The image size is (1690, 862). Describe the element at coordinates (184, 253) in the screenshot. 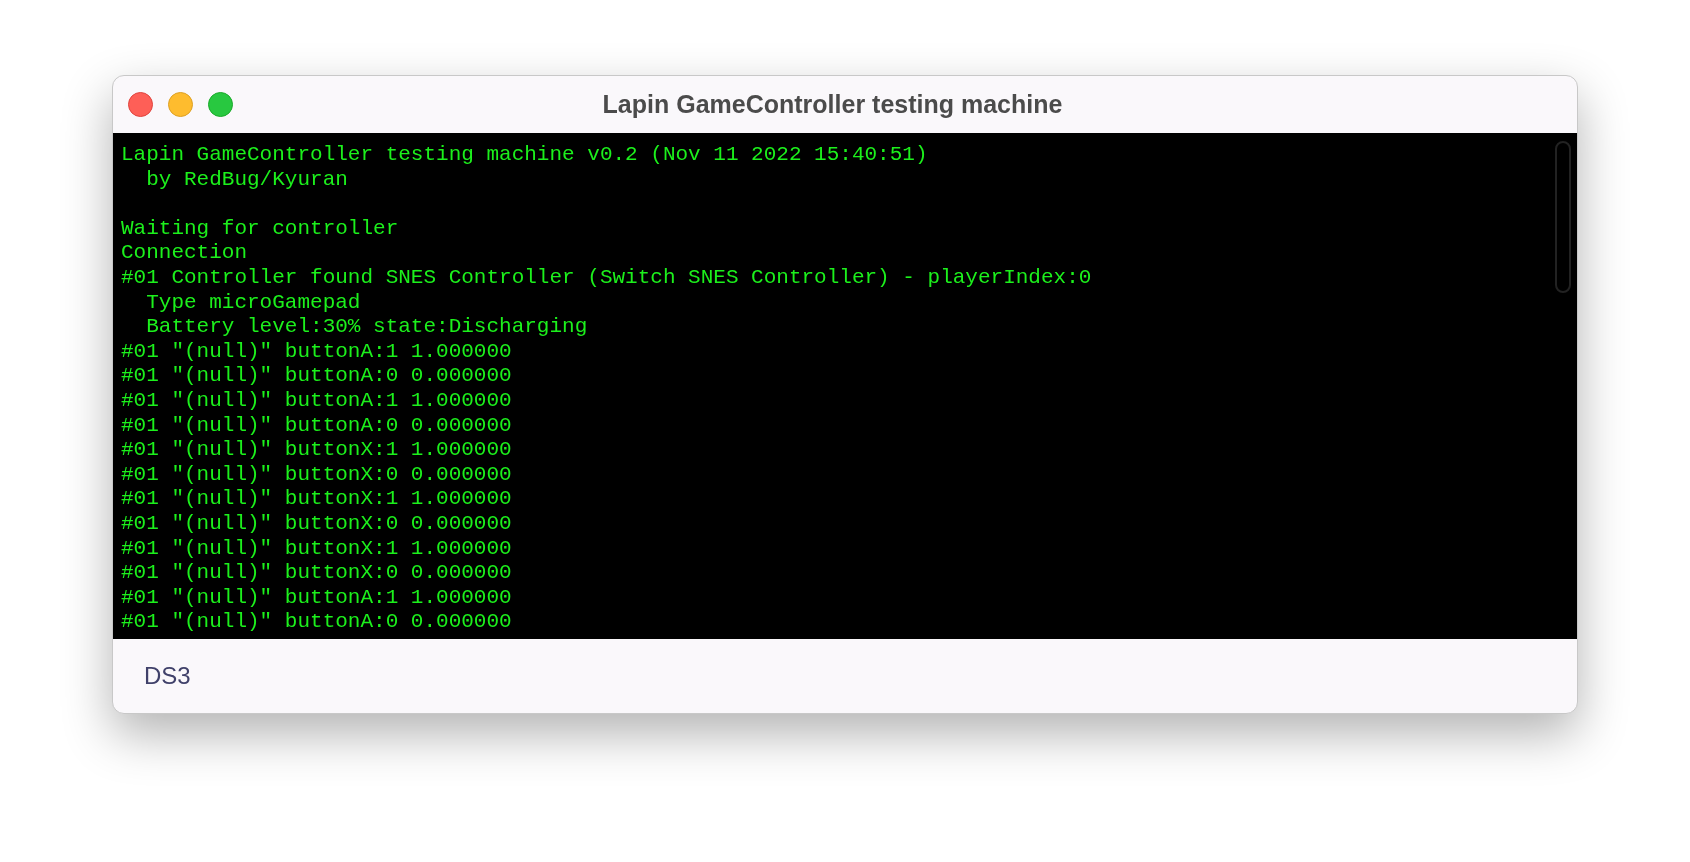

I see `console-line: Connection` at that location.